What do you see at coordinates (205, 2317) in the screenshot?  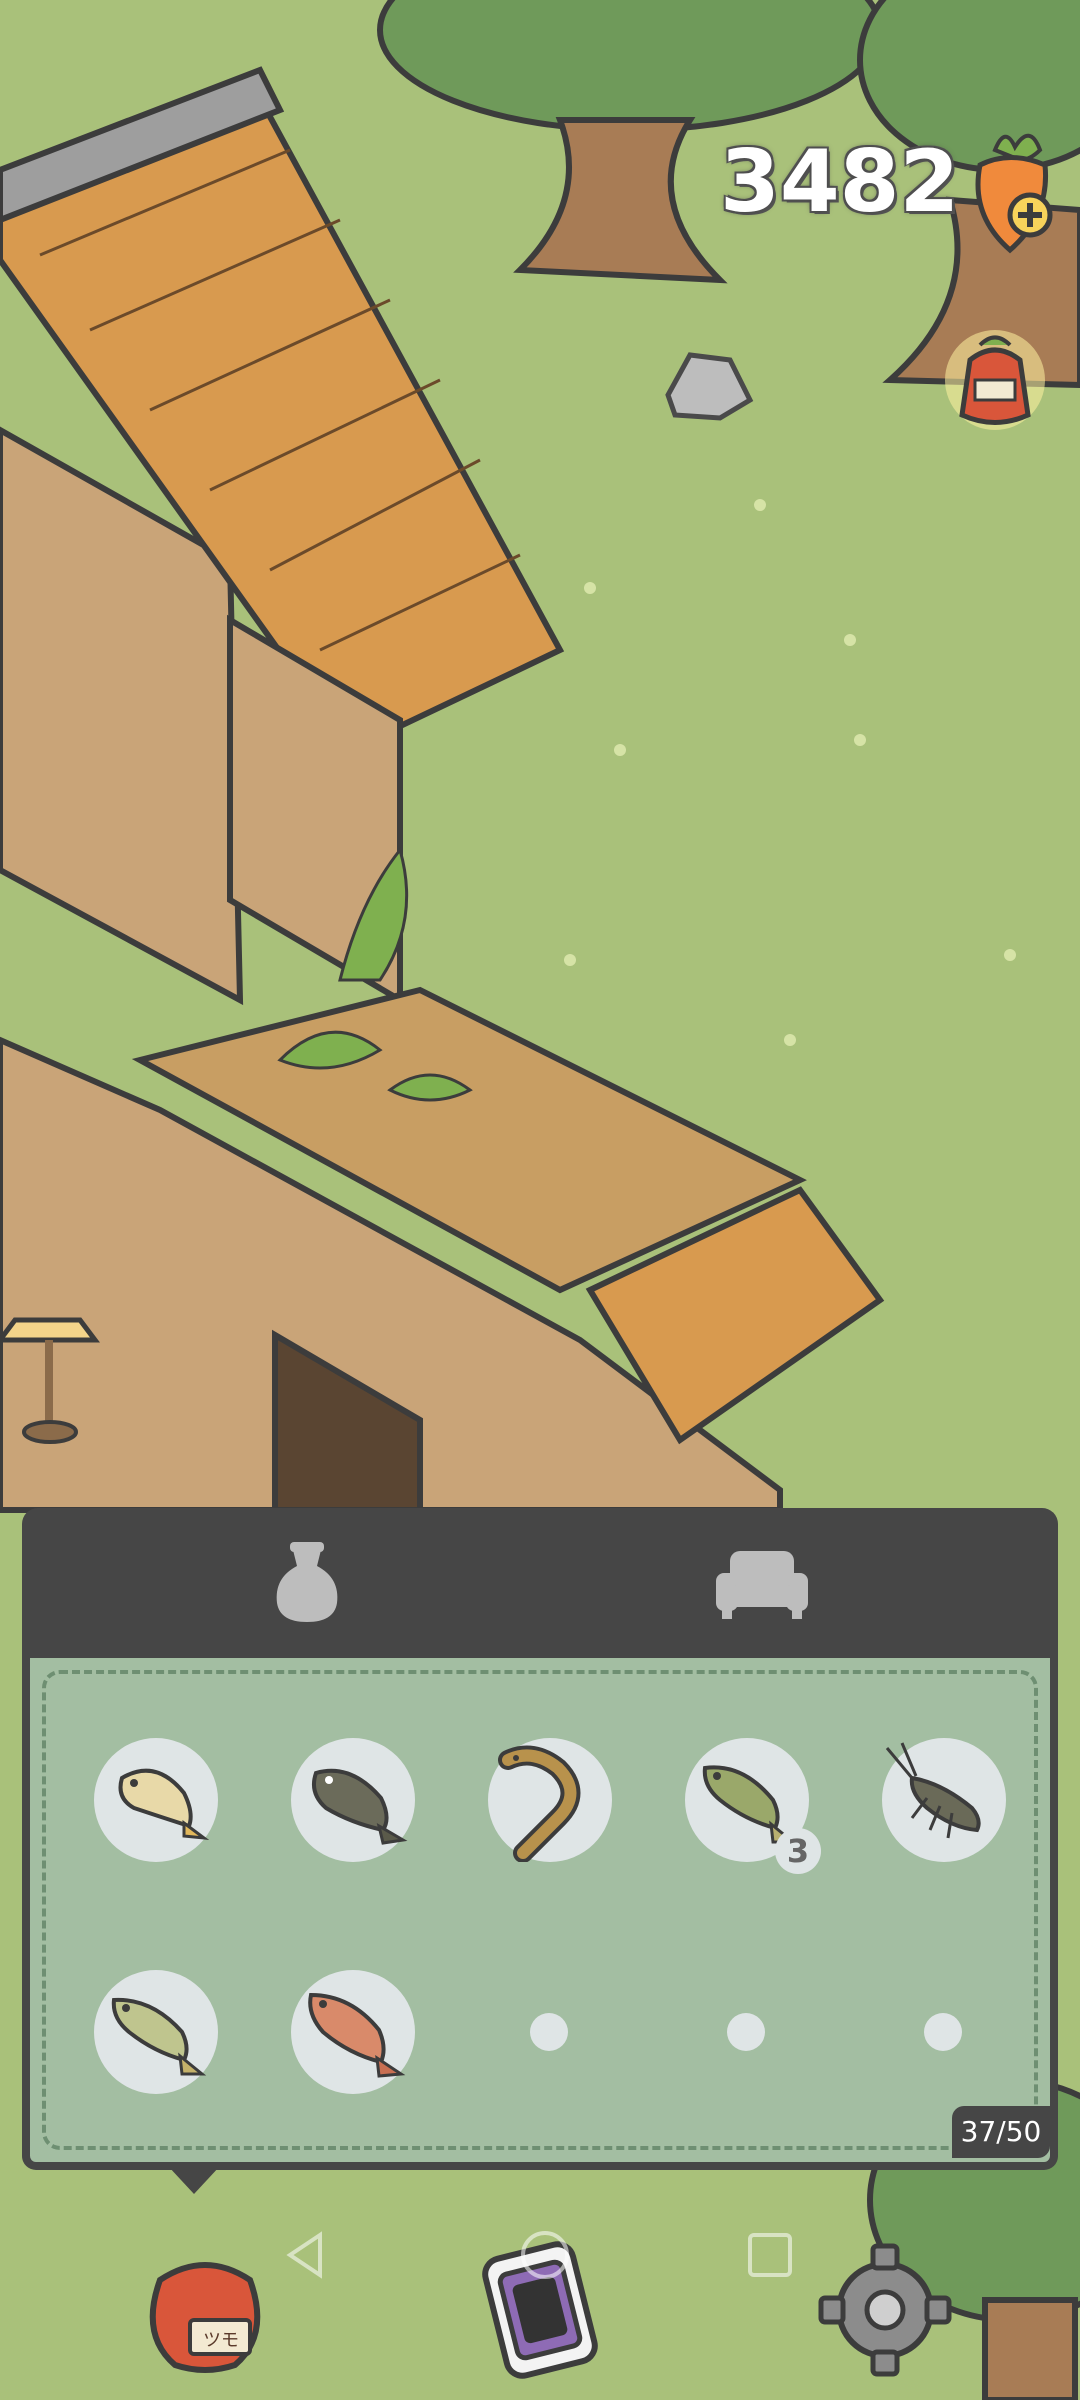 I see `sack-icon` at bounding box center [205, 2317].